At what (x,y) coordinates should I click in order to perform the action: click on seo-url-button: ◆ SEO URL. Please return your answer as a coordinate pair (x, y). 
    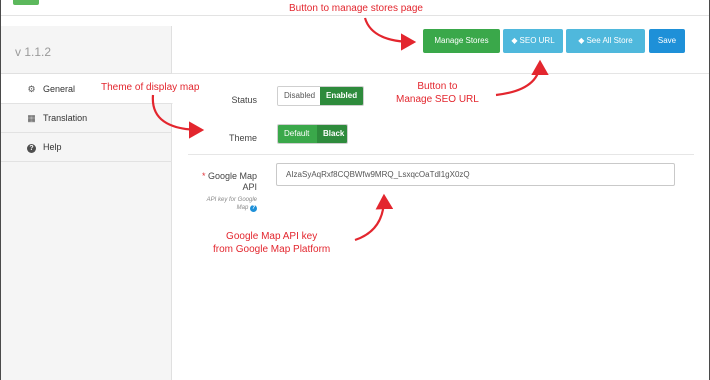
    Looking at the image, I should click on (533, 41).